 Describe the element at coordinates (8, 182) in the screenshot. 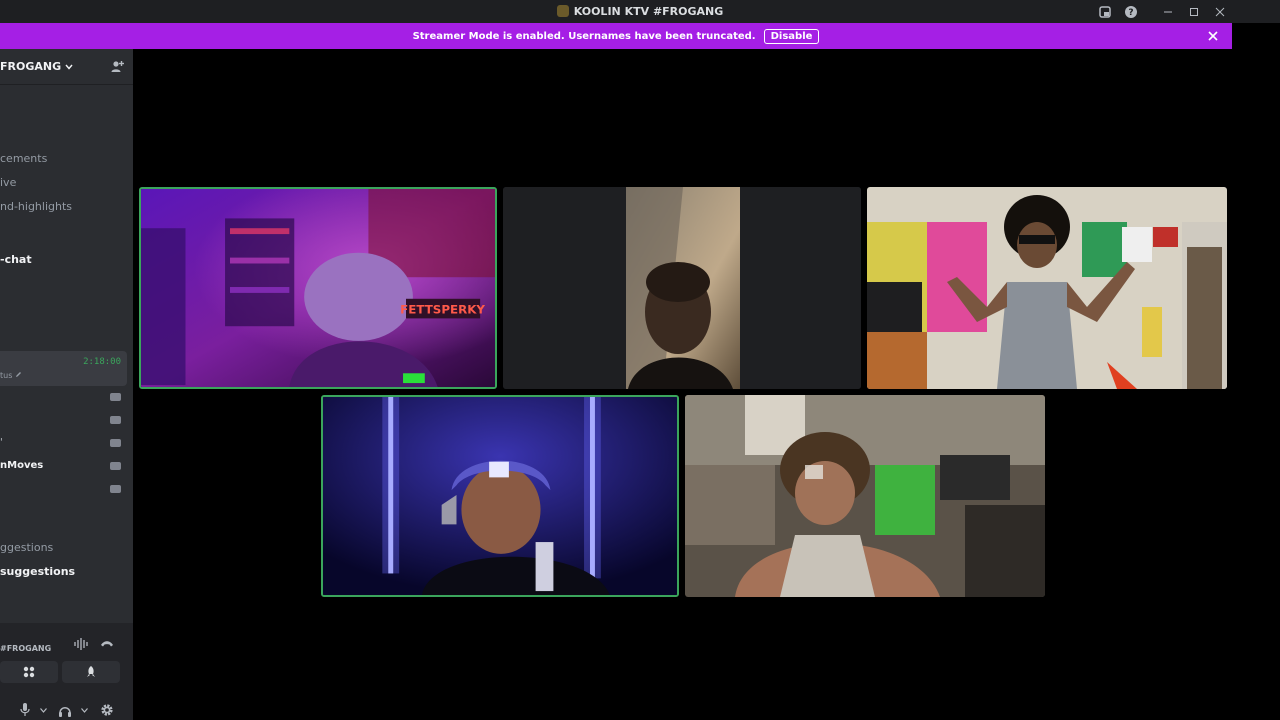

I see `channel-live: ive` at that location.